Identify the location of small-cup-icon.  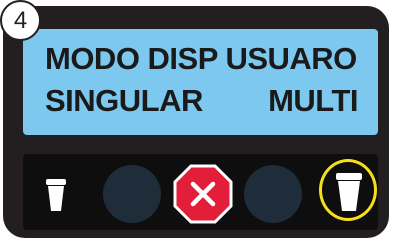
(56, 195).